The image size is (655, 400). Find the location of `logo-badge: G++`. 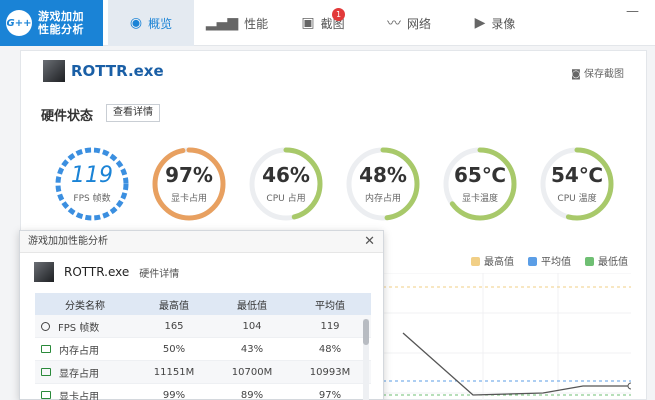

logo-badge: G++ is located at coordinates (19, 23).